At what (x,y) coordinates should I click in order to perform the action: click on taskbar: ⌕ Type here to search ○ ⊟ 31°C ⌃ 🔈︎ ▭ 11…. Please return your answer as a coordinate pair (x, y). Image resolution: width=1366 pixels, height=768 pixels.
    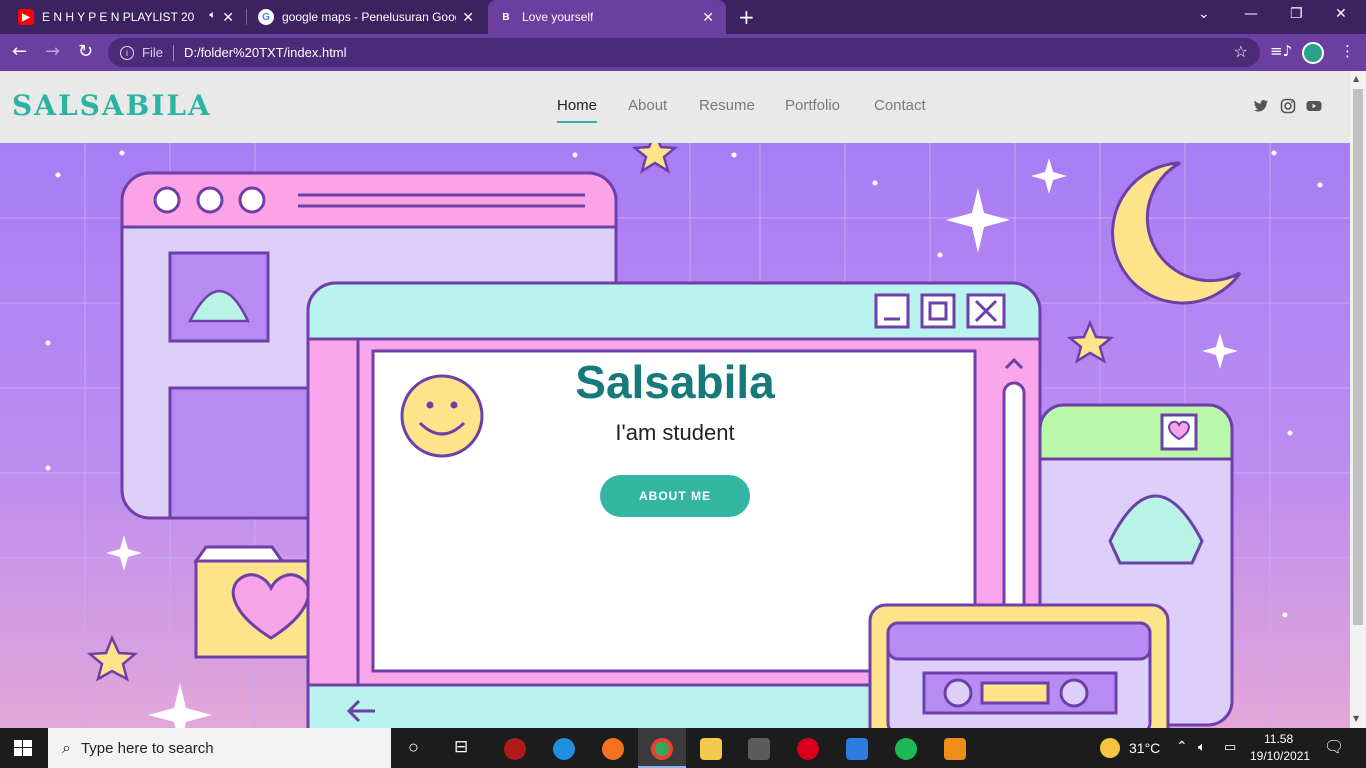
    Looking at the image, I should click on (683, 748).